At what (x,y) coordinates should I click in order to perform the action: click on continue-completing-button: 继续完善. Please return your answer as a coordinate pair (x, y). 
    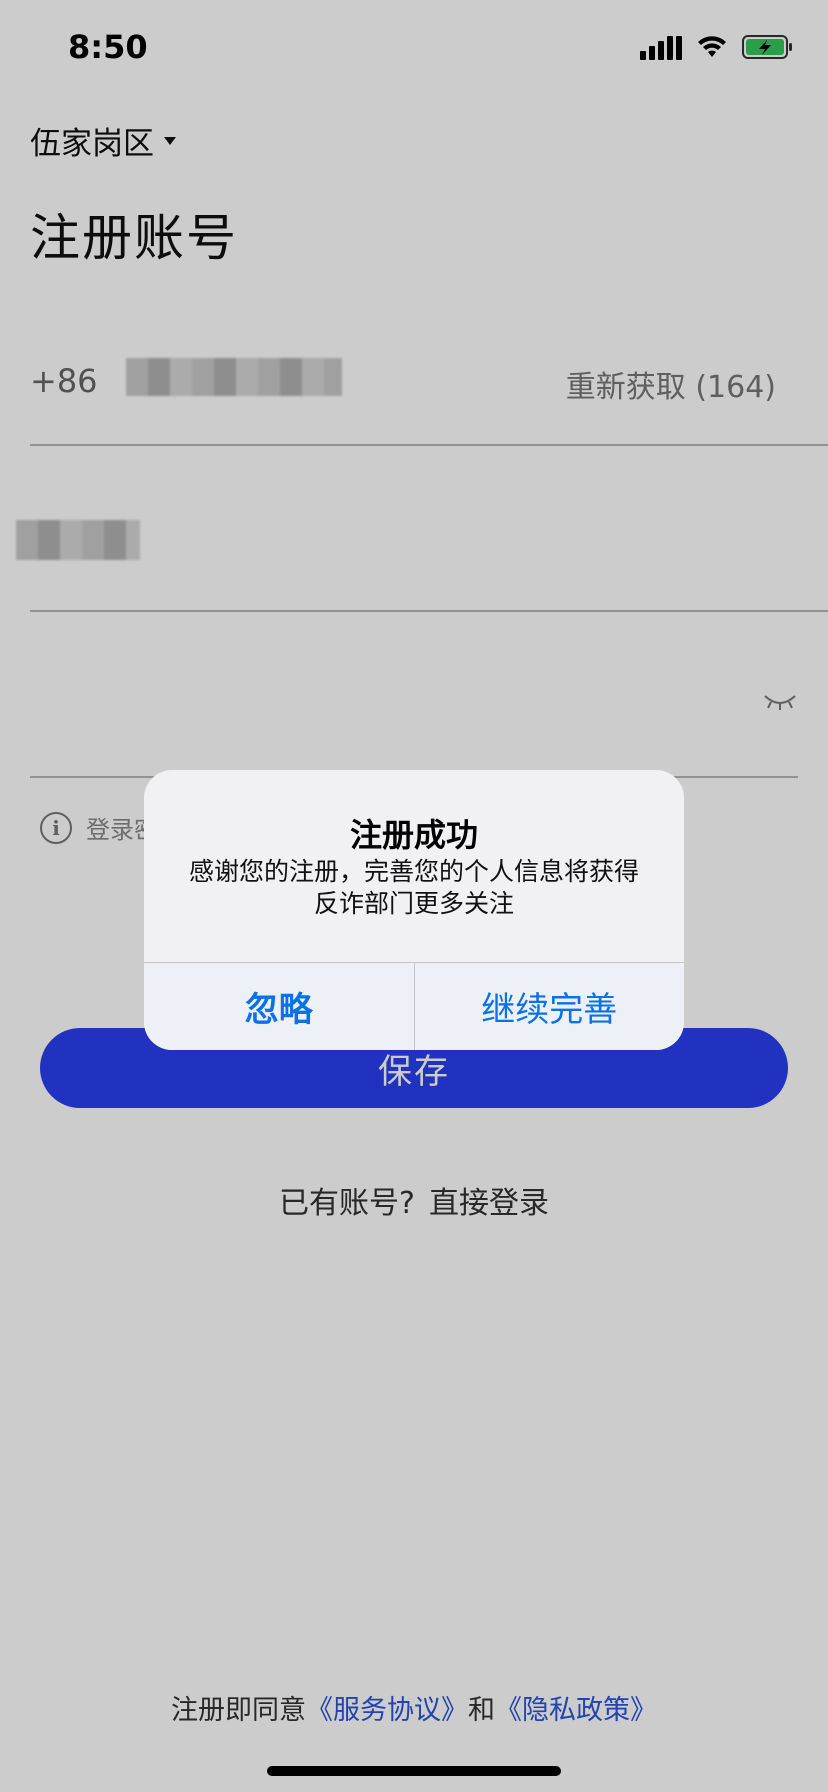
    Looking at the image, I should click on (549, 1006).